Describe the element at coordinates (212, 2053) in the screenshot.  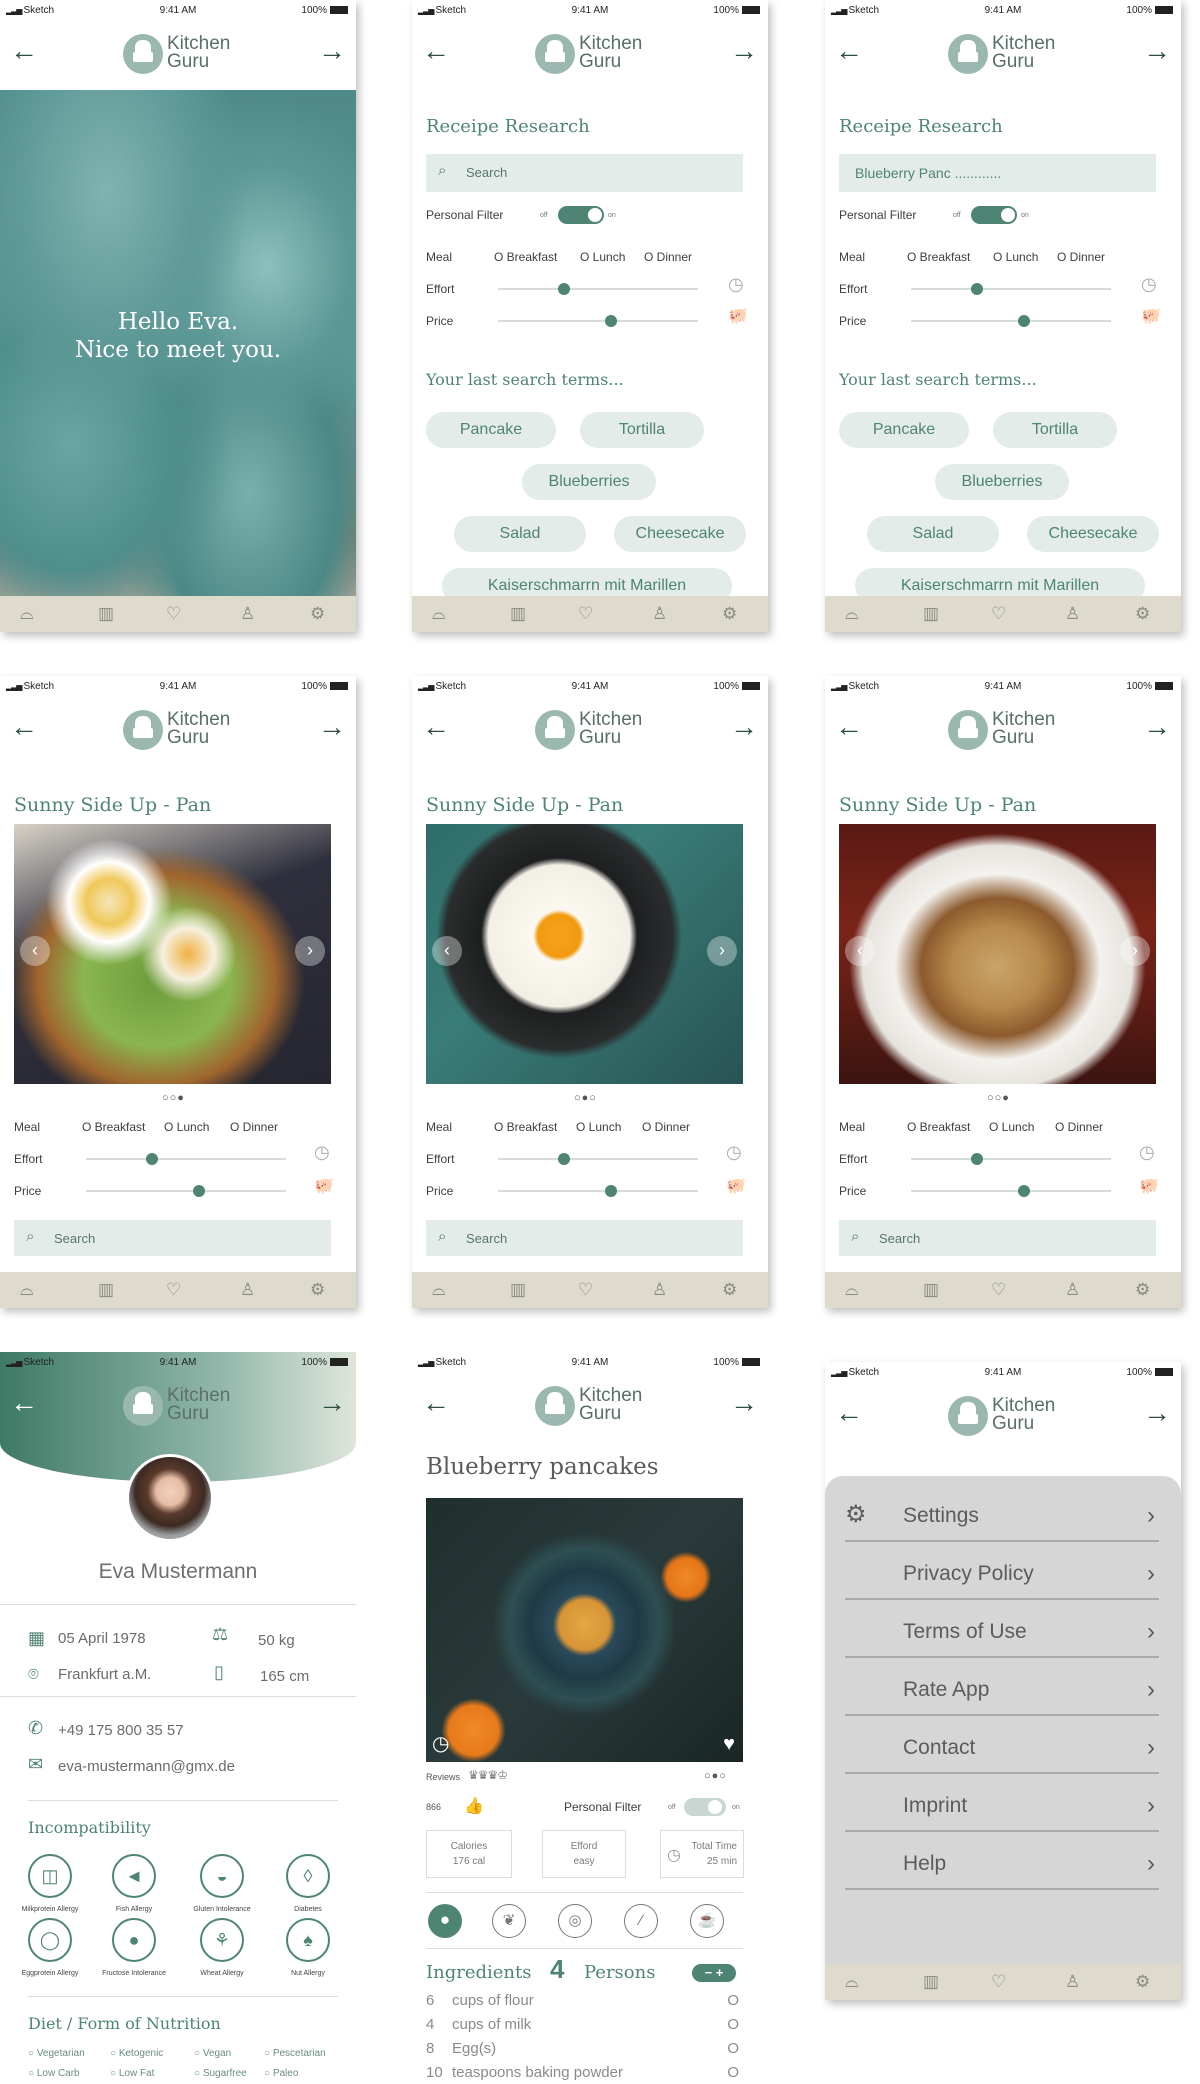
I see `diet-option: ○ Vegan` at that location.